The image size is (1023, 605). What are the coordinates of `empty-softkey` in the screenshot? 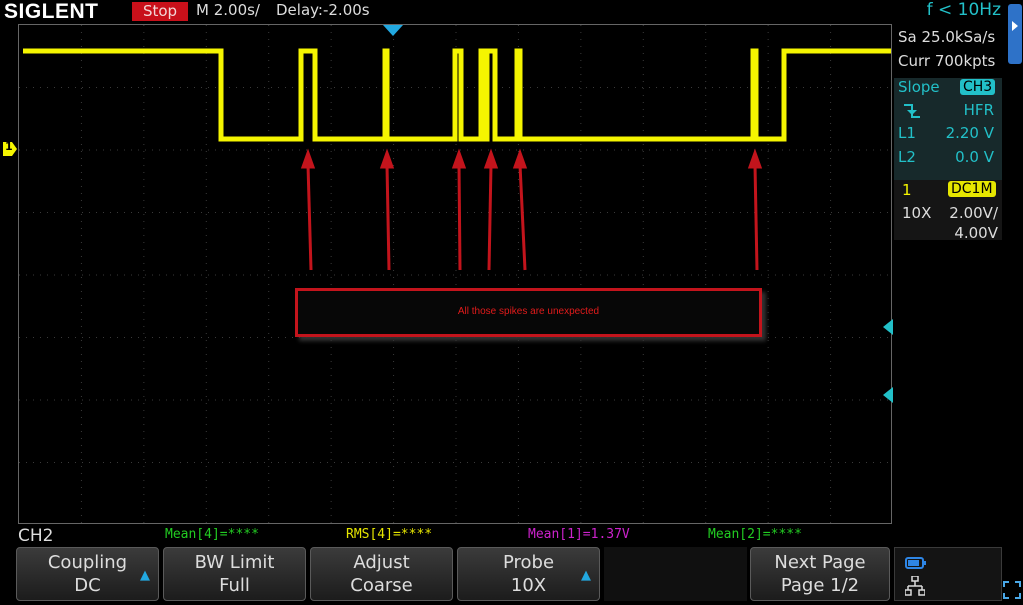 It's located at (675, 574).